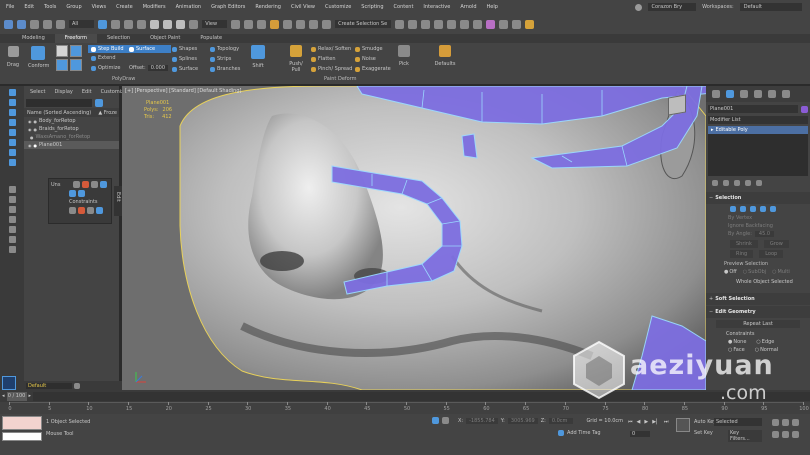 The image size is (810, 455). Describe the element at coordinates (733, 209) in the screenshot. I see `vertex-mode-icon` at that location.